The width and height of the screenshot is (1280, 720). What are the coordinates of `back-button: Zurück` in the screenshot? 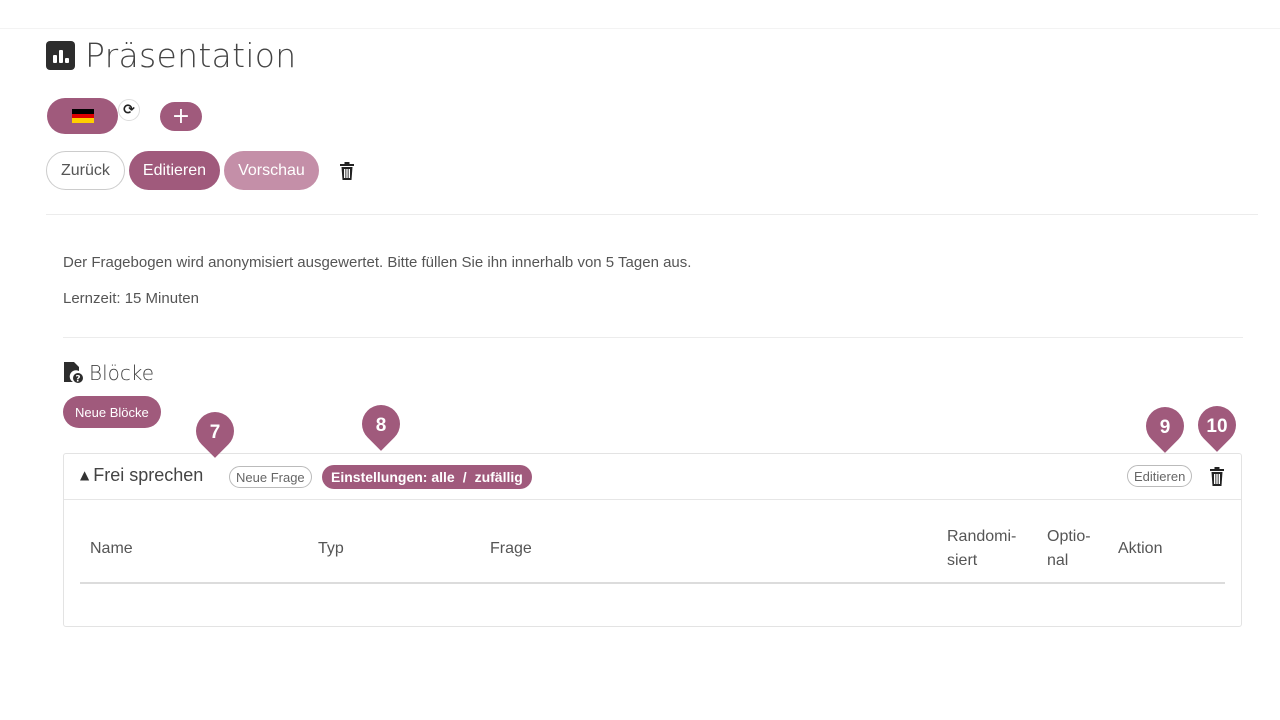 It's located at (85, 170).